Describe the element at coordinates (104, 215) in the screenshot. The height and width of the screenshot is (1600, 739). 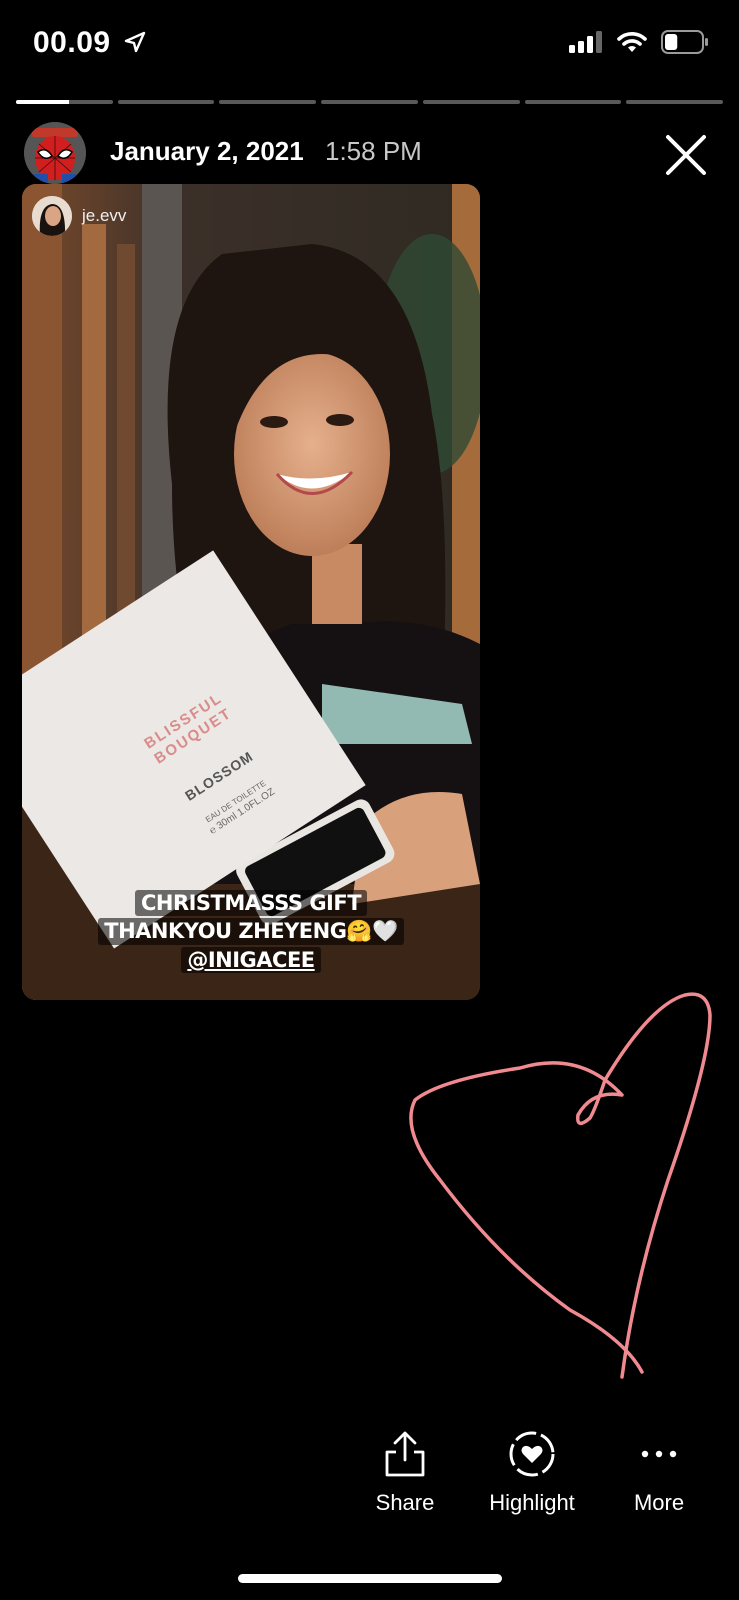
I see `author-username: je.evv` at that location.